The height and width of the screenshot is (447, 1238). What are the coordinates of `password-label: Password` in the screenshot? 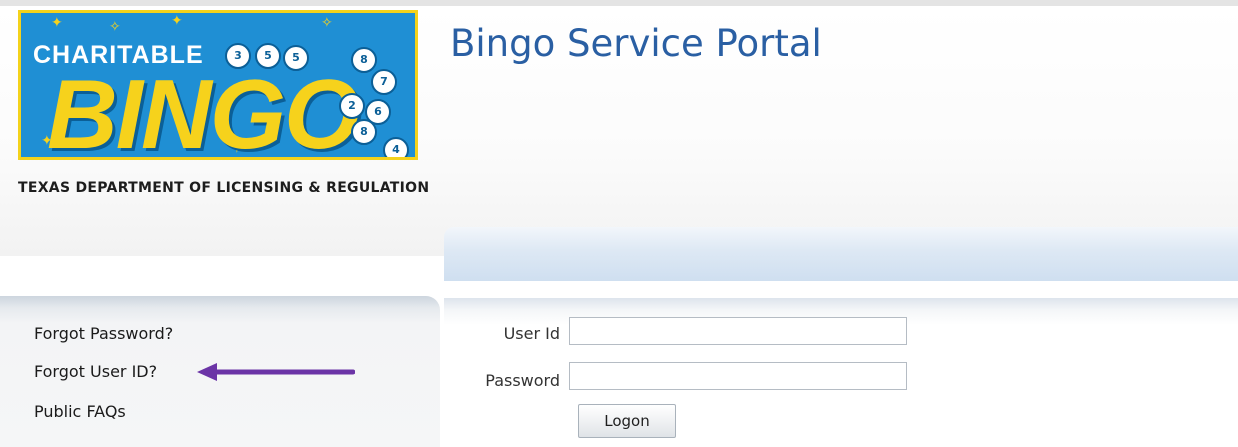 It's located at (522, 380).